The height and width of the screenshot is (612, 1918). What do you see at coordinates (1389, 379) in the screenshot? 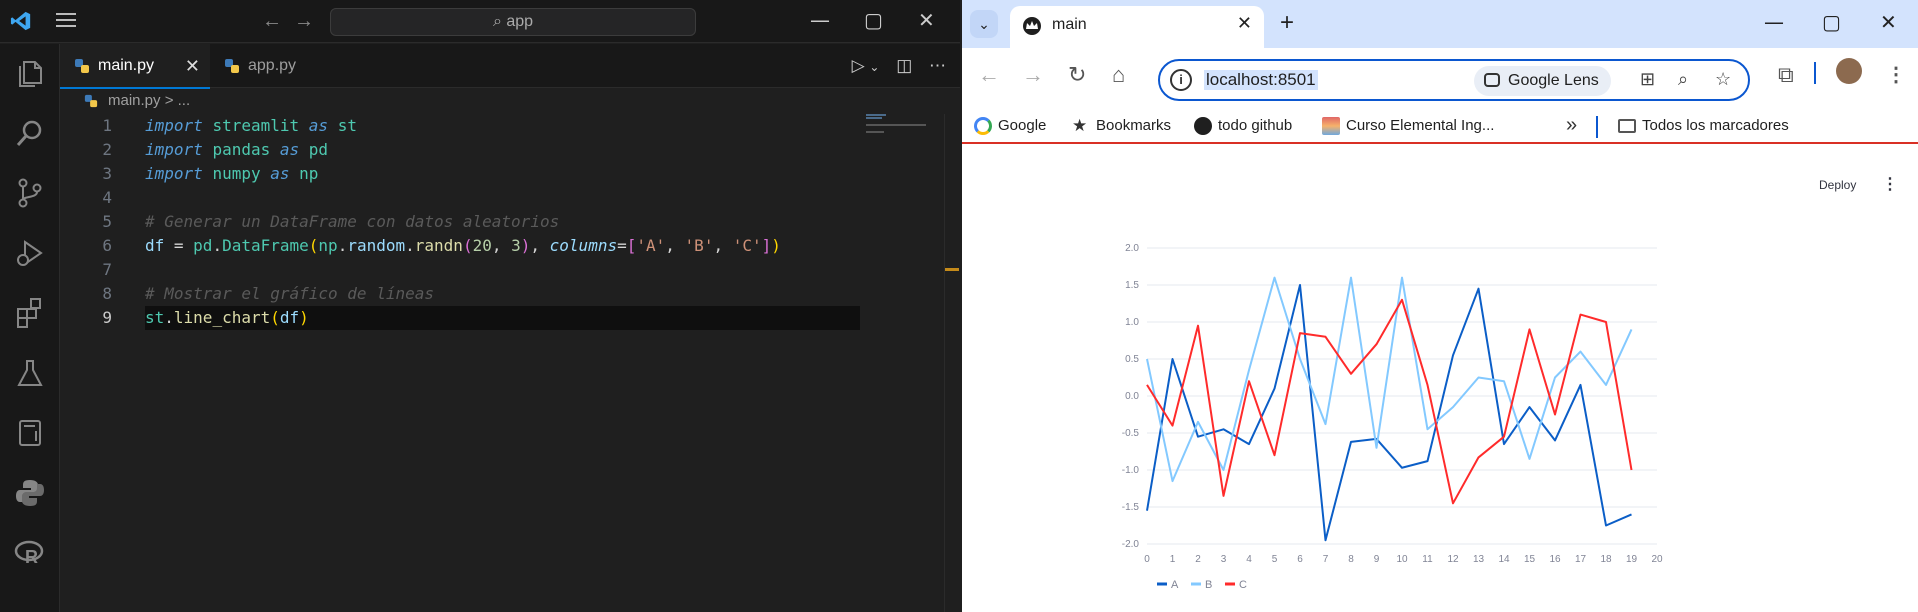
I see `series-line-B` at bounding box center [1389, 379].